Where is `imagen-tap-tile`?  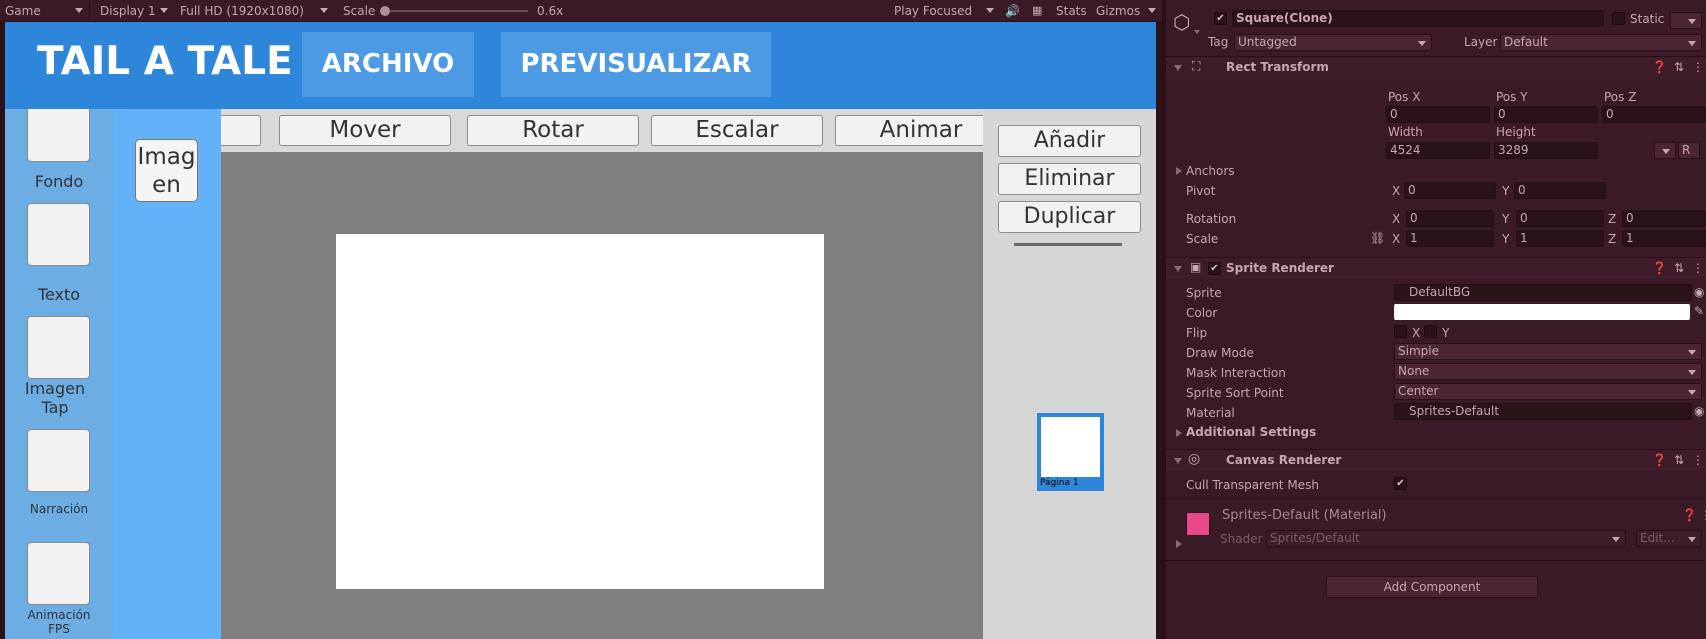
imagen-tap-tile is located at coordinates (58, 347).